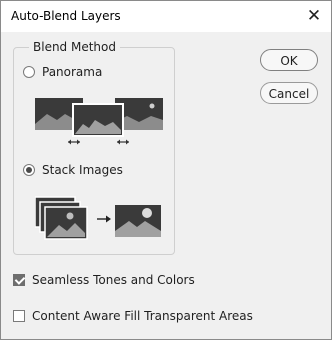 This screenshot has width=332, height=340. I want to click on panorama-radio, so click(29, 72).